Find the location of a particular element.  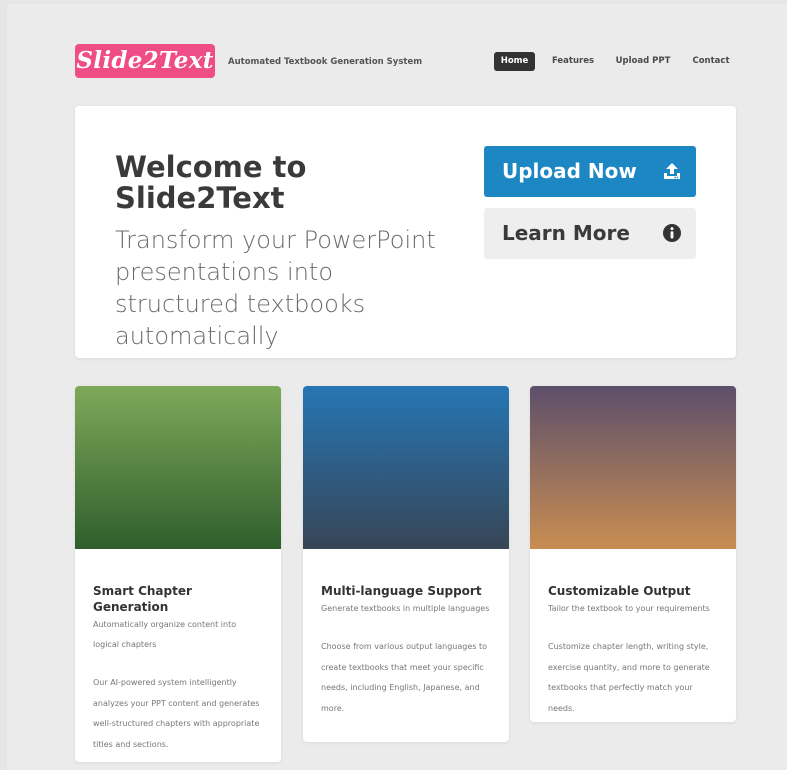

hero-title: Welcome to Slide2Text is located at coordinates (211, 182).